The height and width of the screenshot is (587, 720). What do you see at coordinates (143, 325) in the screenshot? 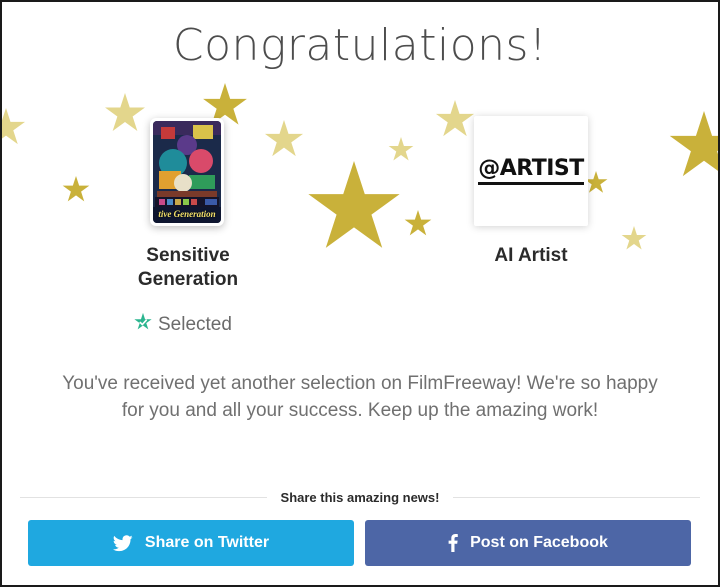
I see `star-check-icon` at bounding box center [143, 325].